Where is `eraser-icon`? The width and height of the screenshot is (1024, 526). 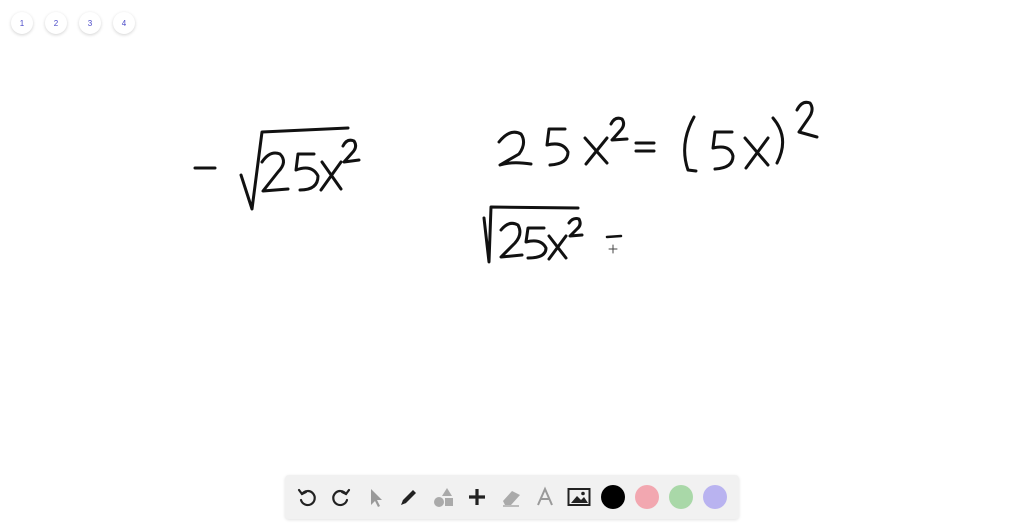 eraser-icon is located at coordinates (511, 497).